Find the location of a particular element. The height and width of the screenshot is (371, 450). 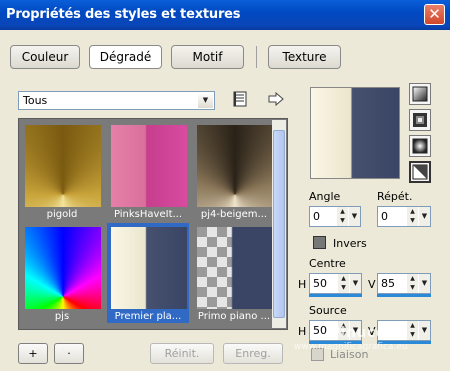

style-radial-button is located at coordinates (420, 172).